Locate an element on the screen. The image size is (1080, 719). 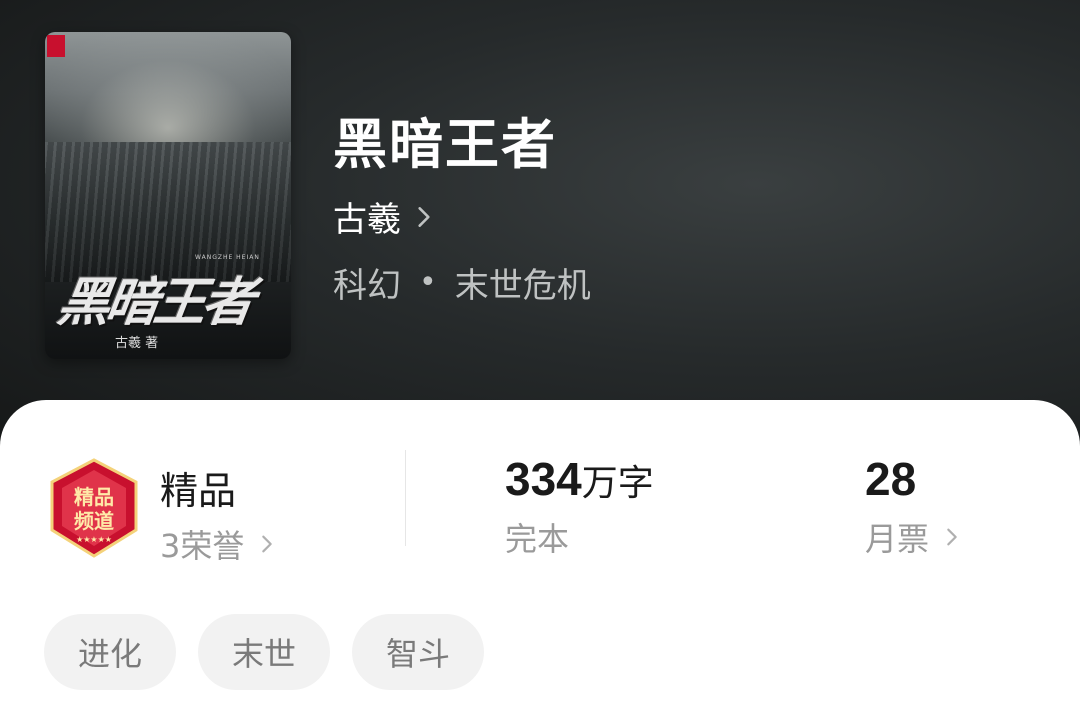
genre-category: 科幻 is located at coordinates (367, 282).